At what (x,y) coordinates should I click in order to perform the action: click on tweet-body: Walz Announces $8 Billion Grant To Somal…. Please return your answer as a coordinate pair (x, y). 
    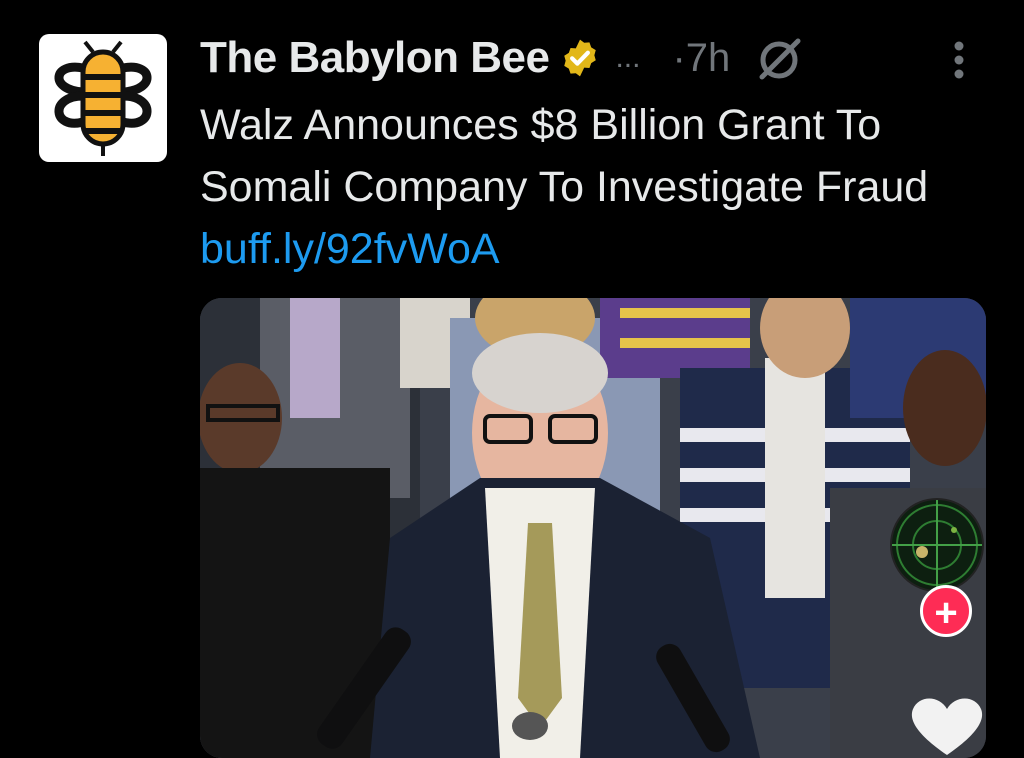
    Looking at the image, I should click on (564, 156).